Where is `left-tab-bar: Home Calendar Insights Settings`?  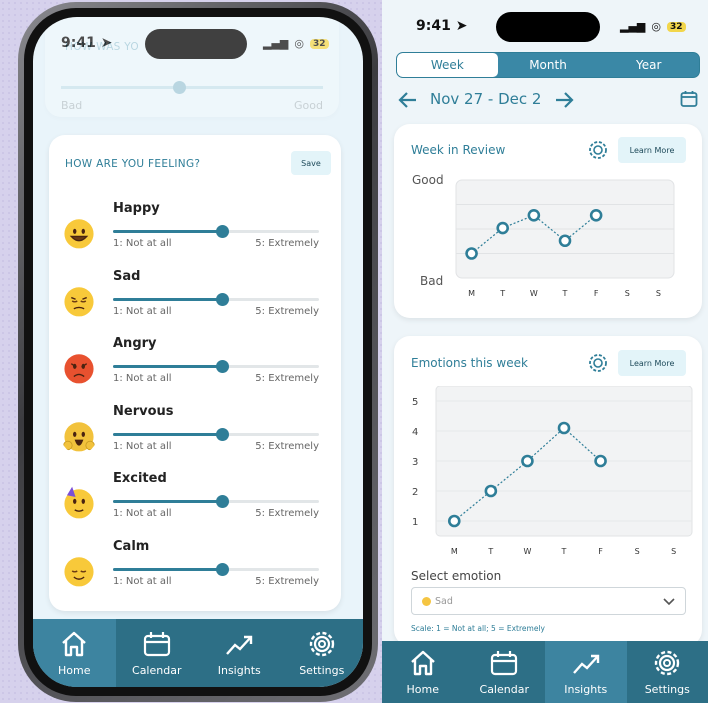 left-tab-bar: Home Calendar Insights Settings is located at coordinates (198, 653).